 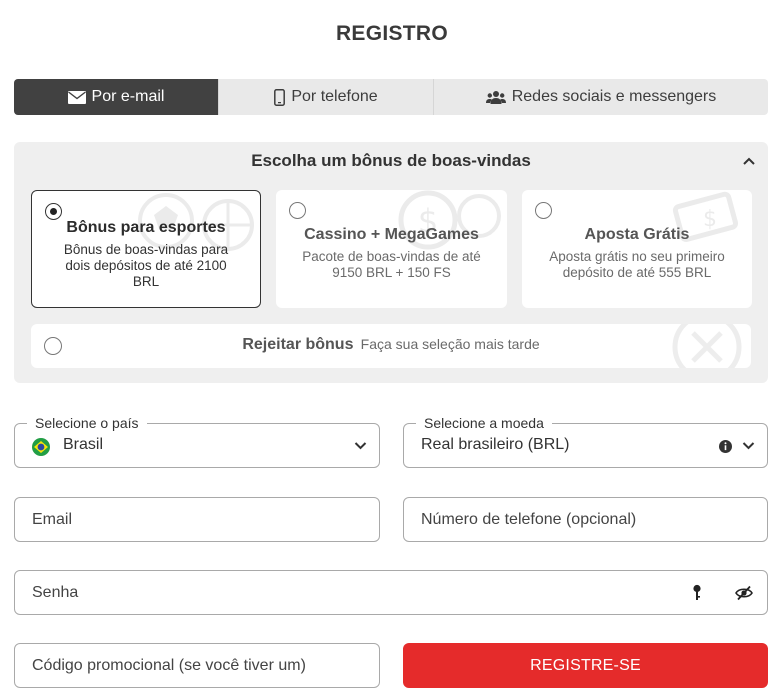 I want to click on currency-value: Real brasileiro (BRL), so click(x=495, y=444).